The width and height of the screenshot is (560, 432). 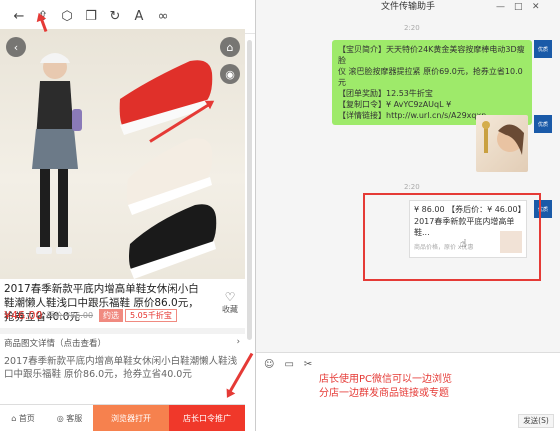 What do you see at coordinates (111, 315) in the screenshot?
I see `coupon-badge: 约选` at bounding box center [111, 315].